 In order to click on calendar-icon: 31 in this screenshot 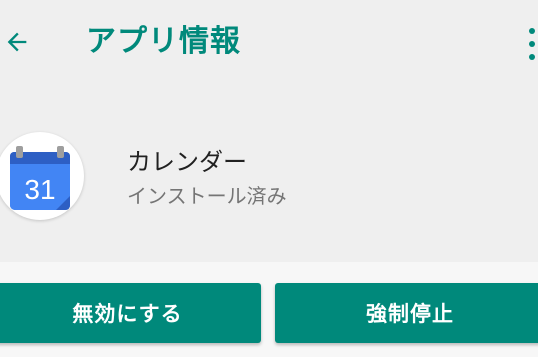, I will do `click(40, 178)`.